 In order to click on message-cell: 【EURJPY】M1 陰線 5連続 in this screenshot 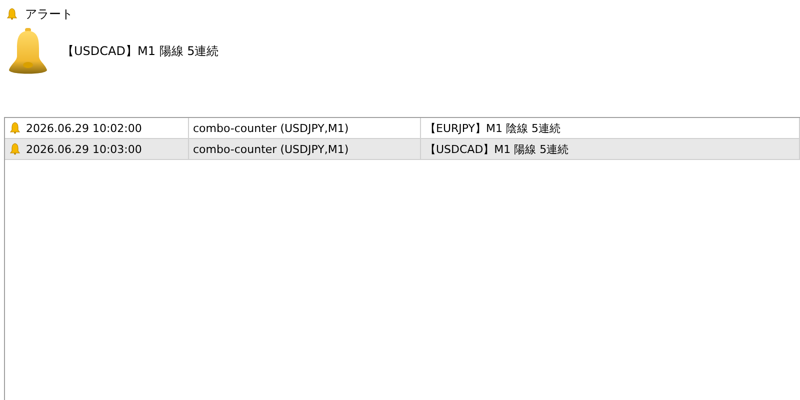, I will do `click(492, 128)`.